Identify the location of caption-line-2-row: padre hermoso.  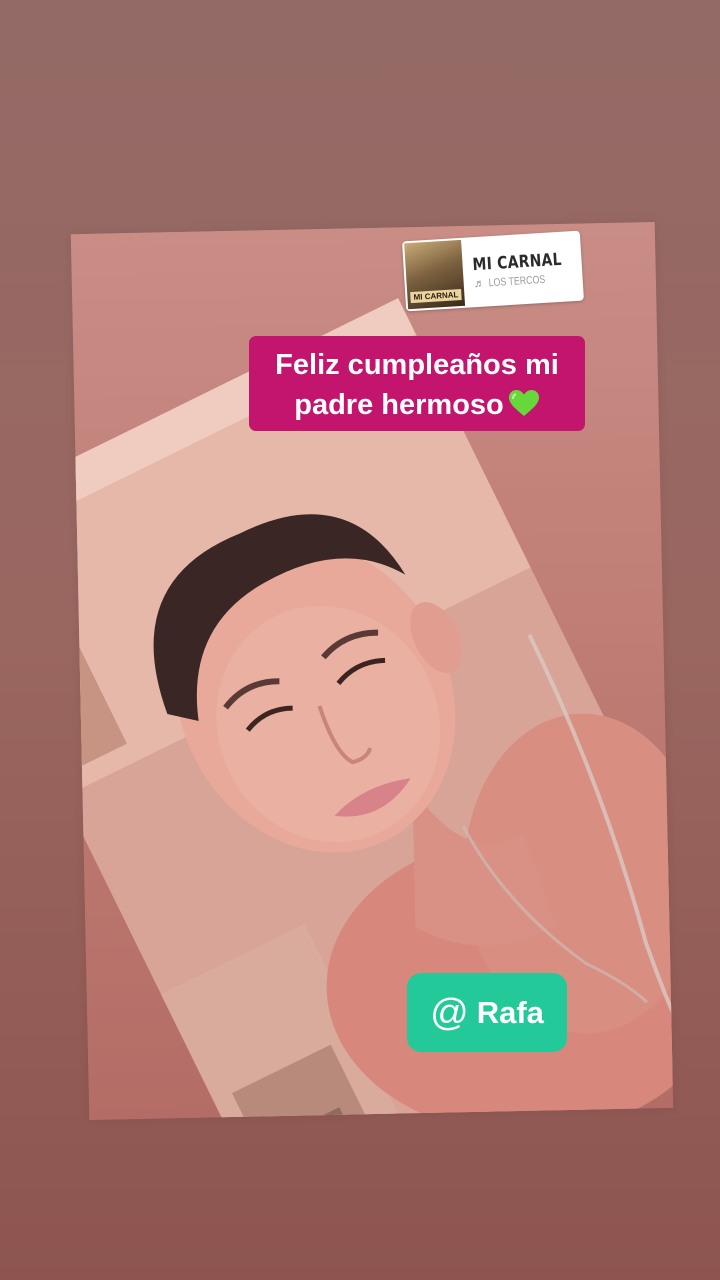
(417, 405).